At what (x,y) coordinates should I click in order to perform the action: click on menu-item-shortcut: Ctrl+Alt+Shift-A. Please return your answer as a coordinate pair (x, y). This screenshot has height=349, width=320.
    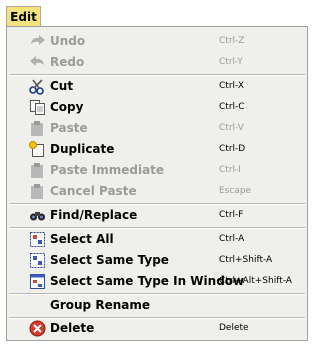
    Looking at the image, I should click on (255, 281).